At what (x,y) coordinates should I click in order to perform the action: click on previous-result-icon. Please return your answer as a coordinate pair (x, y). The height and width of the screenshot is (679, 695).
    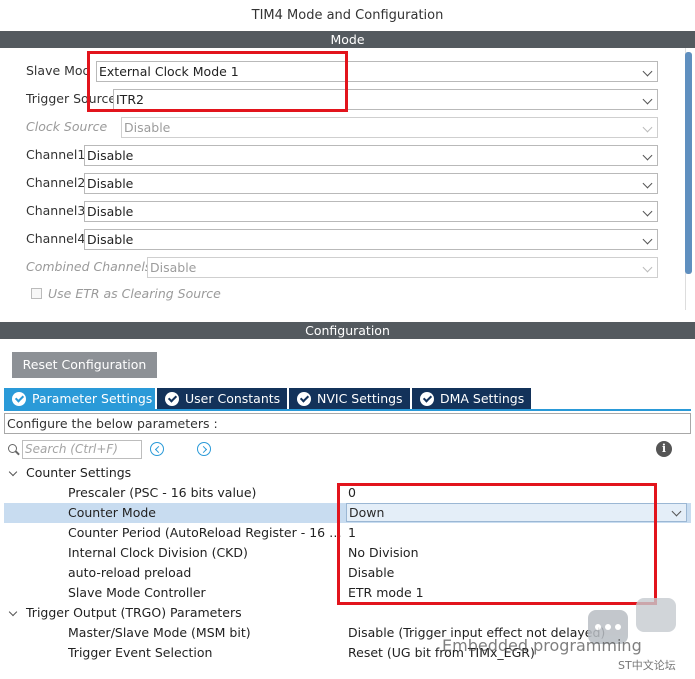
    Looking at the image, I should click on (157, 449).